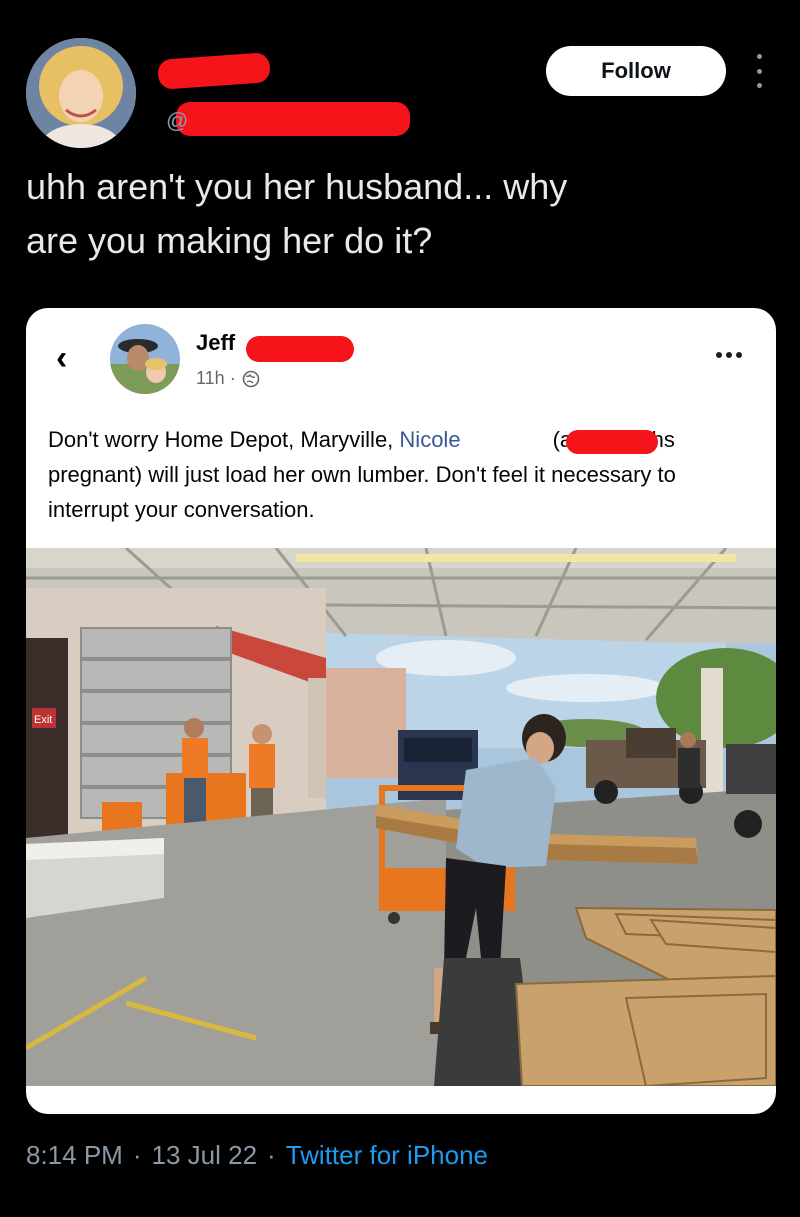 This screenshot has width=800, height=1217. I want to click on more-horizontal-icon, so click(729, 355).